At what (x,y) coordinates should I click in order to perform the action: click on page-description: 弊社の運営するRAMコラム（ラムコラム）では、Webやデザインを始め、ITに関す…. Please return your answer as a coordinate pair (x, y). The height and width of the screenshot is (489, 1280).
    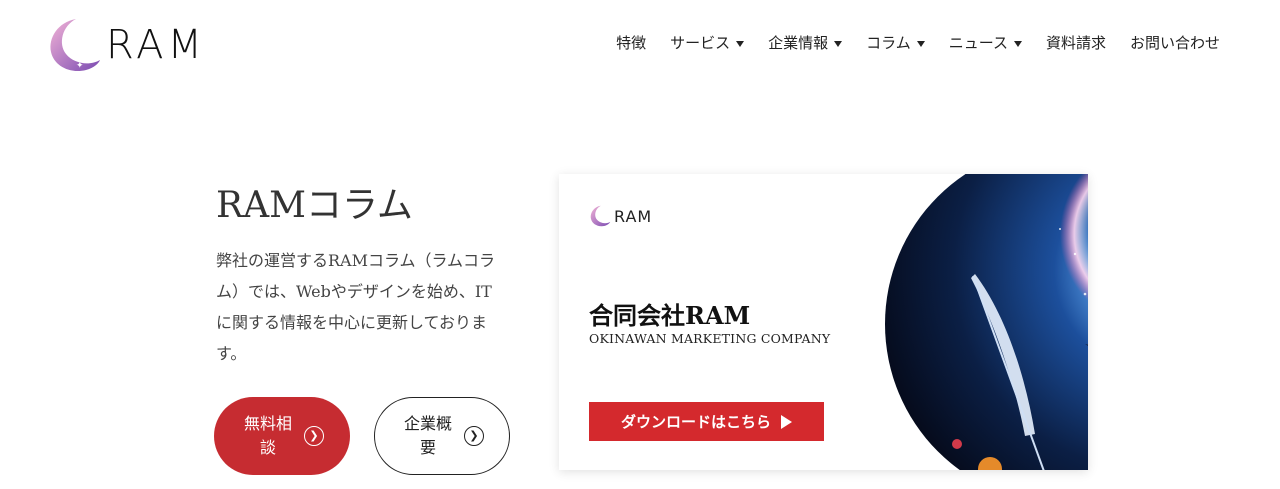
    Looking at the image, I should click on (356, 307).